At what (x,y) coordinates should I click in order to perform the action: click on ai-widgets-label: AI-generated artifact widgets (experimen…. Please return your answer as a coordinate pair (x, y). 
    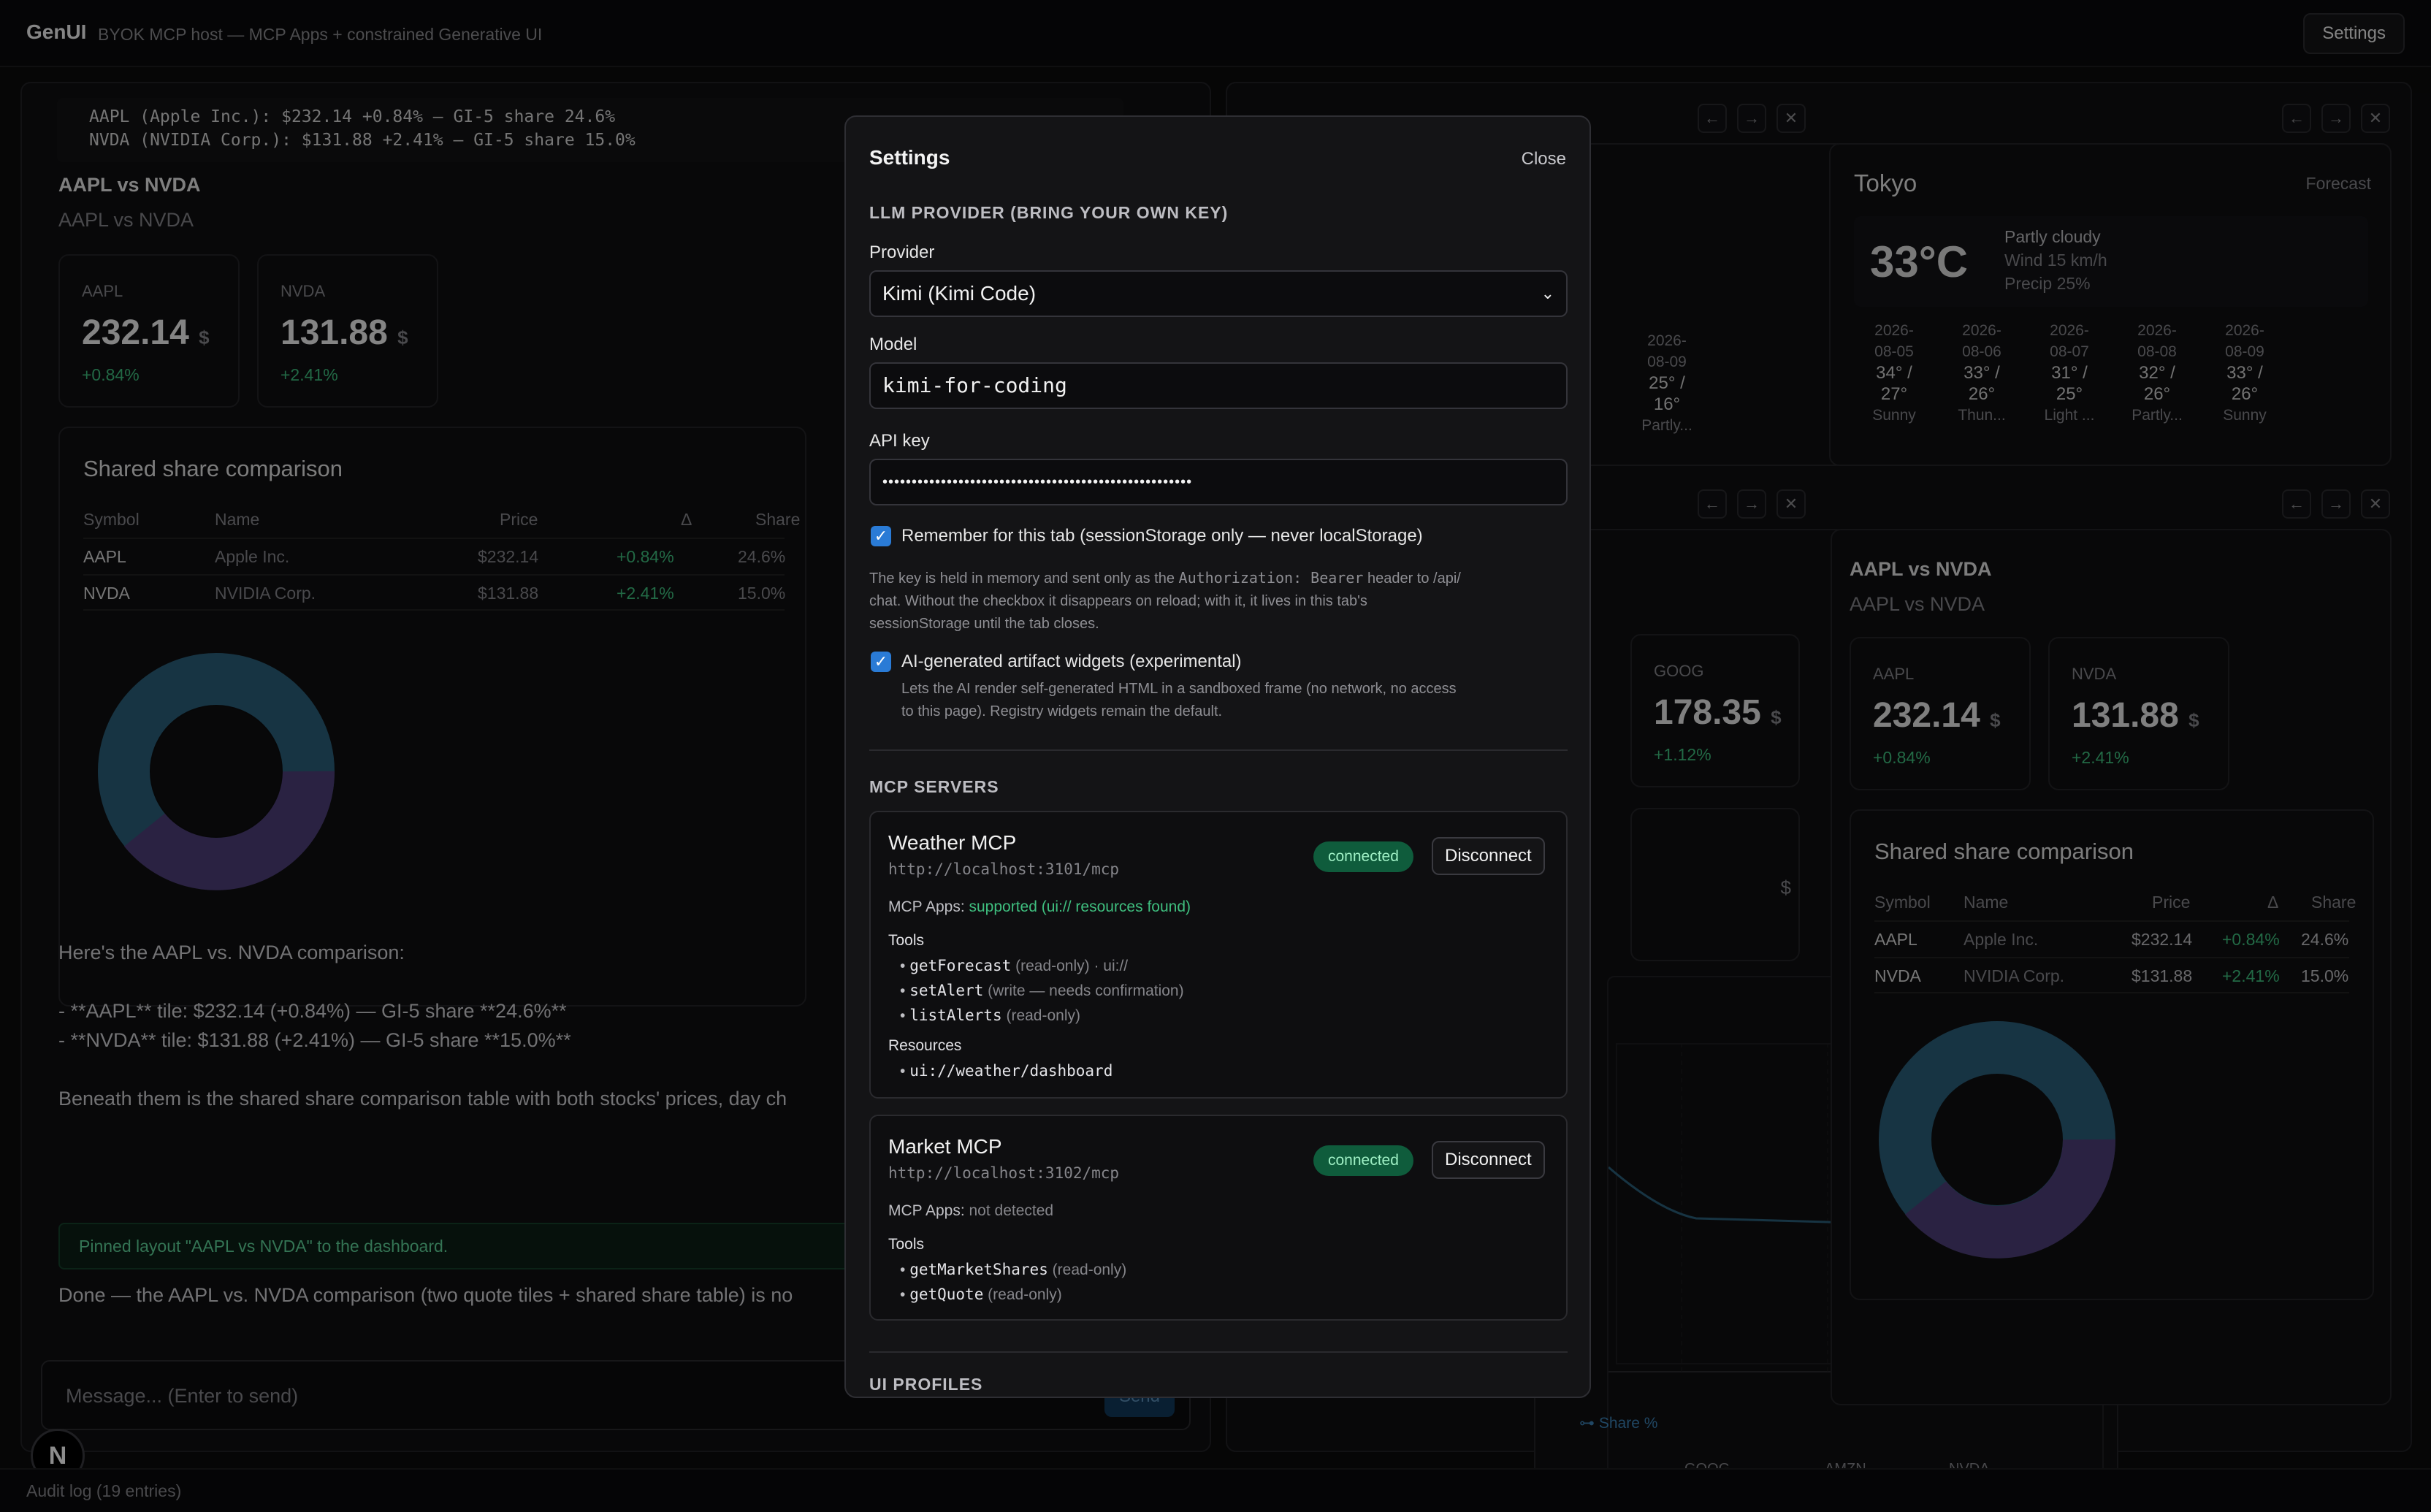
    Looking at the image, I should click on (1071, 662).